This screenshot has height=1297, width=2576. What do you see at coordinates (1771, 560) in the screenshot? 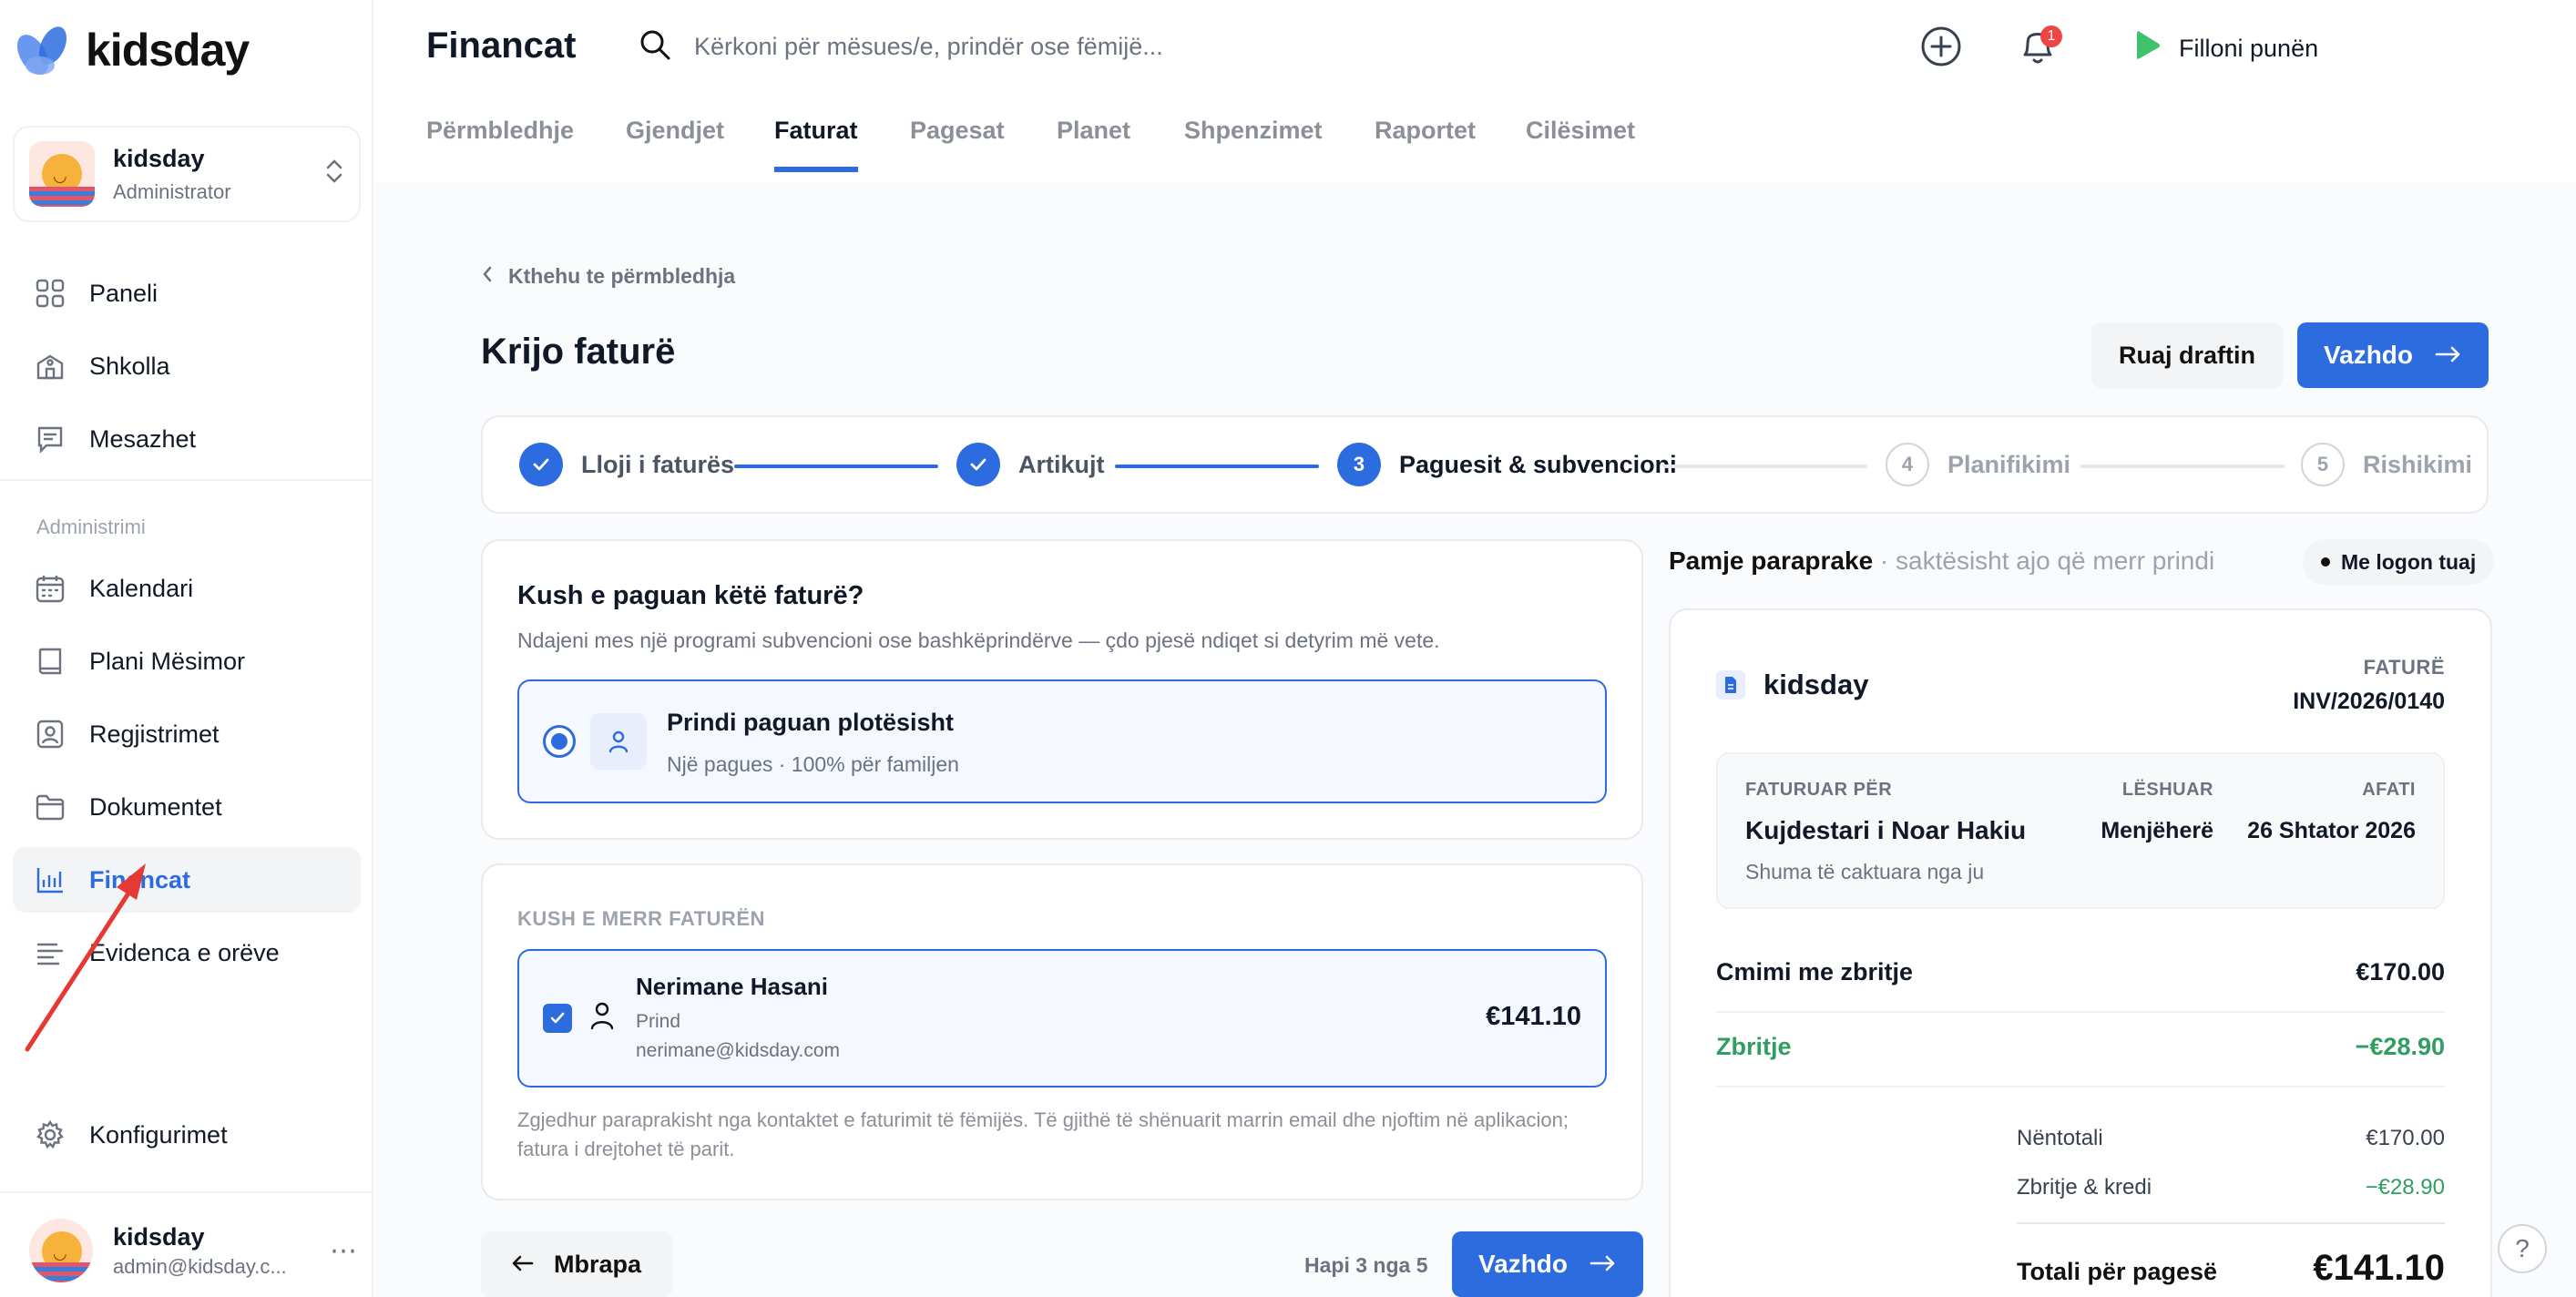
I see `preview-title: Pamje paraprake` at bounding box center [1771, 560].